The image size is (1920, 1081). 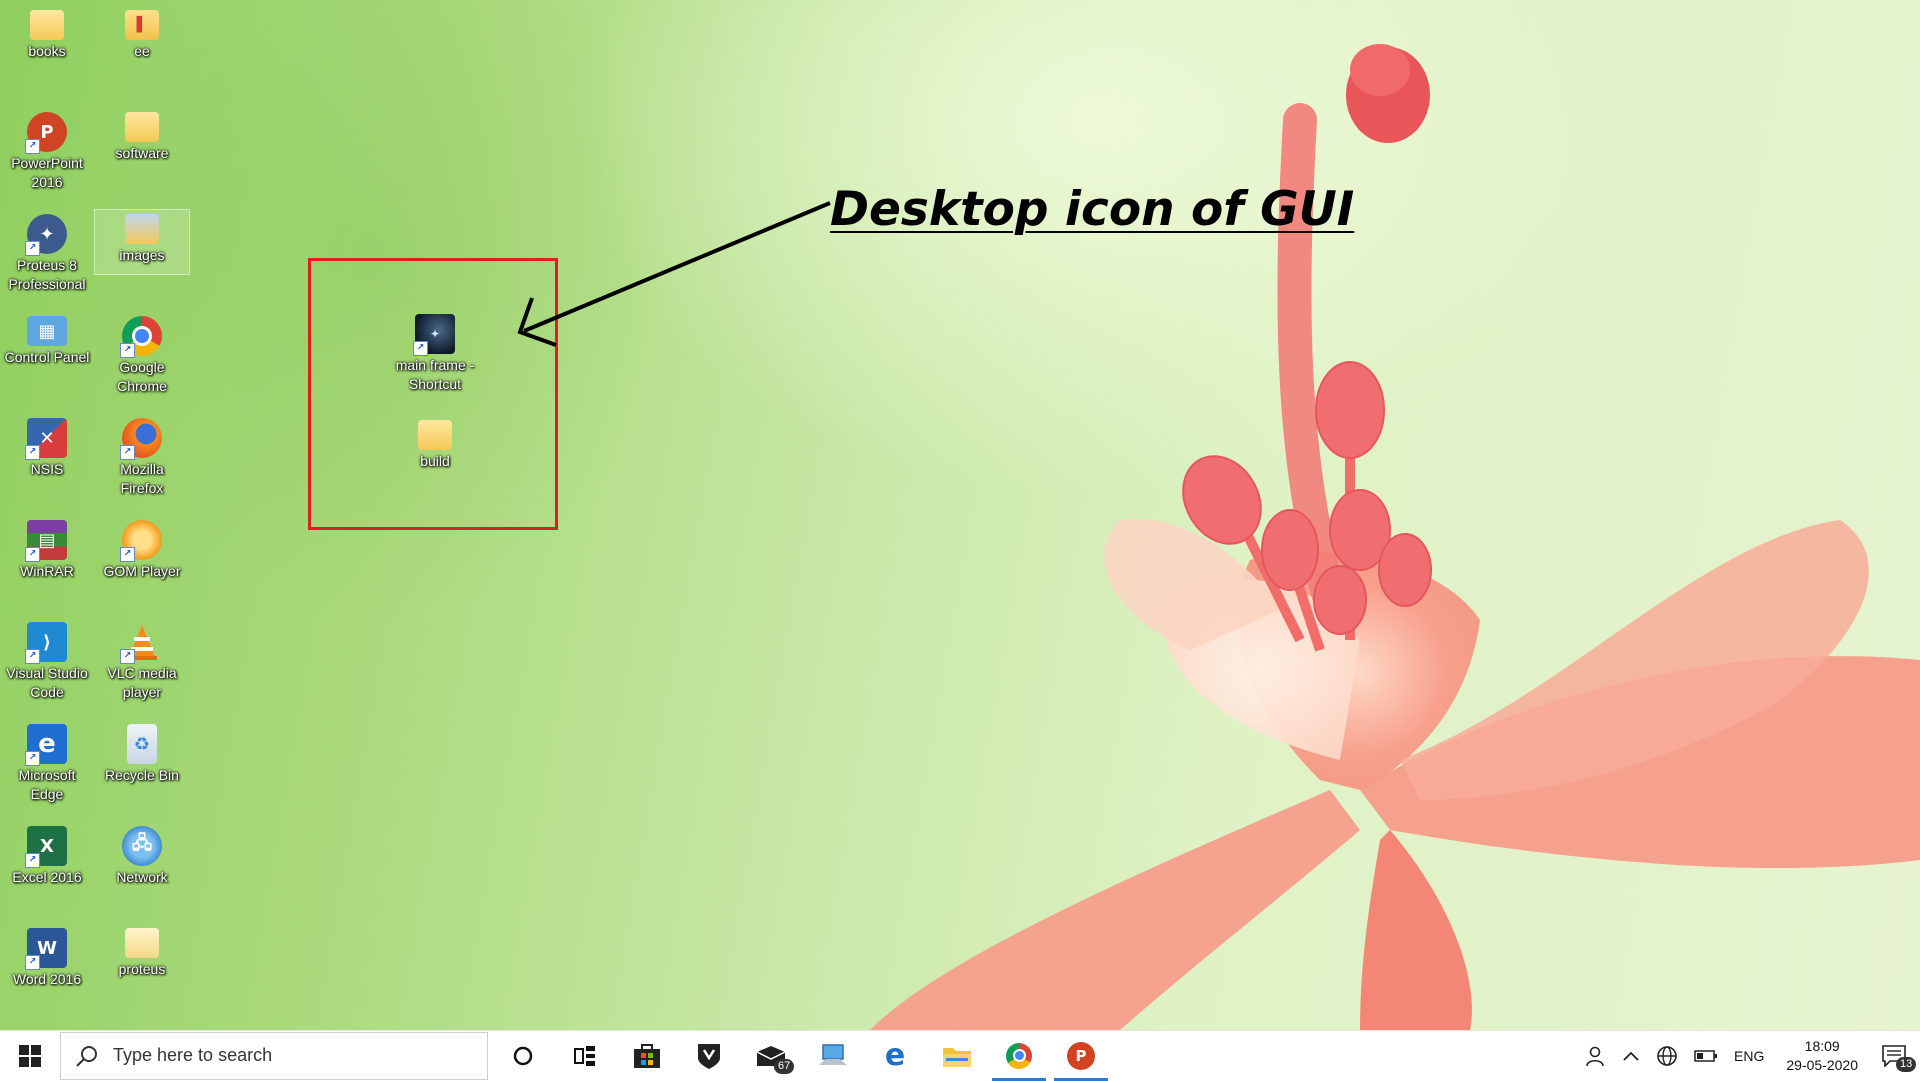 I want to click on desktop-icon-proteus-folder: proteus, so click(x=142, y=951).